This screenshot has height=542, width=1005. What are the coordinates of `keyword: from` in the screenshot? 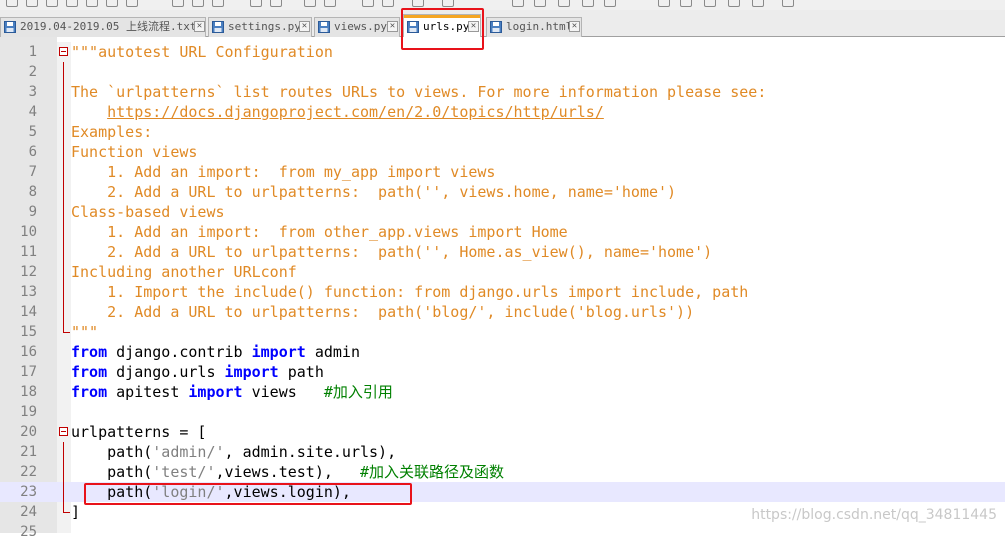 It's located at (89, 392).